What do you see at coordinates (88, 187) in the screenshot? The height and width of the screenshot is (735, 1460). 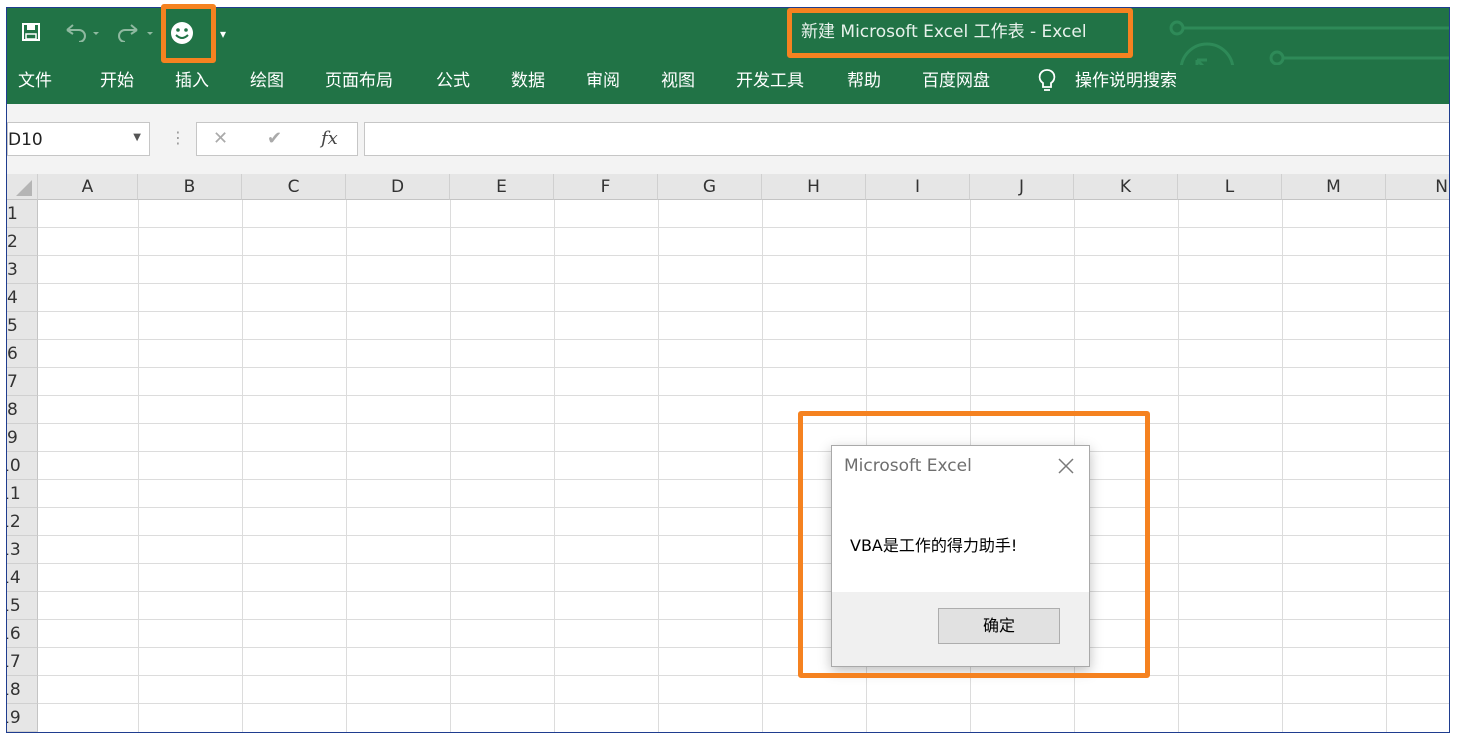 I see `column-header: A` at bounding box center [88, 187].